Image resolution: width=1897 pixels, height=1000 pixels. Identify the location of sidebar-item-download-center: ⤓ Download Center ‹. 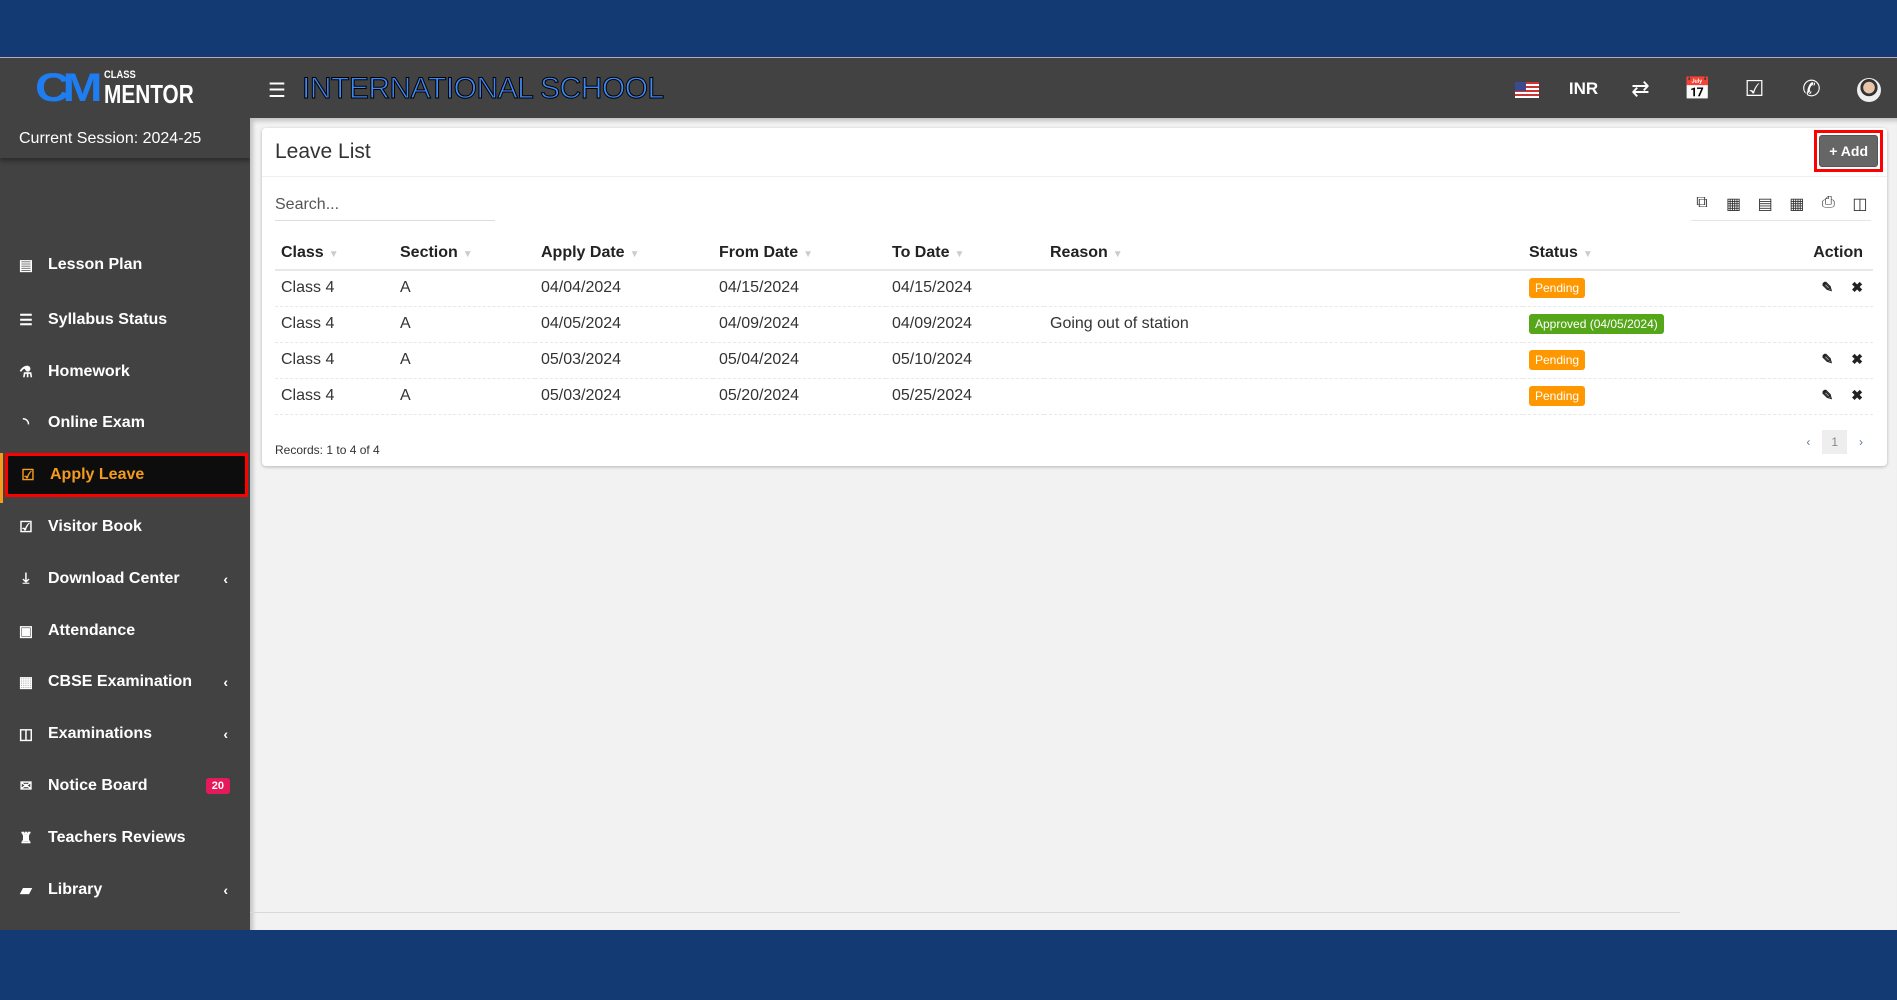
(125, 579).